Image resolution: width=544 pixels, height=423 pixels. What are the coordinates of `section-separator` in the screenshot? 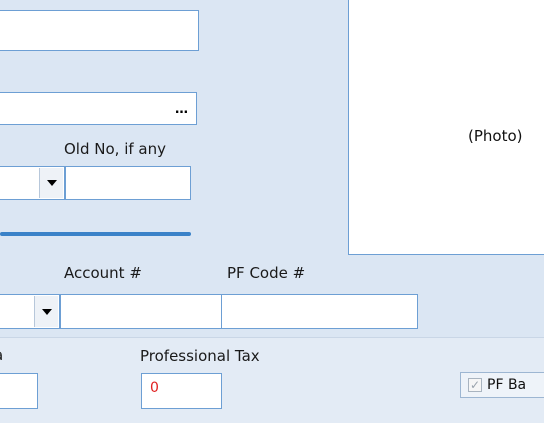 It's located at (95, 234).